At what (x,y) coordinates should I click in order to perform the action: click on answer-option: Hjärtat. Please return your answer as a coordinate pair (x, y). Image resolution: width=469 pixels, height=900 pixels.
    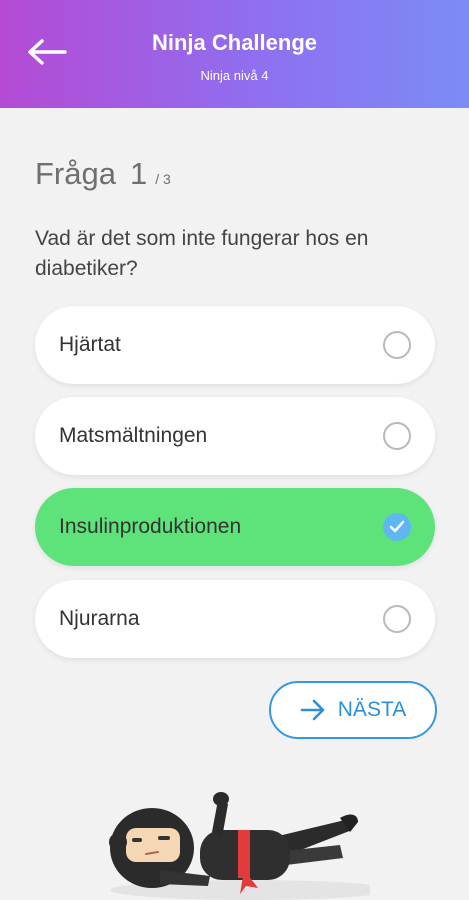
    Looking at the image, I should click on (235, 345).